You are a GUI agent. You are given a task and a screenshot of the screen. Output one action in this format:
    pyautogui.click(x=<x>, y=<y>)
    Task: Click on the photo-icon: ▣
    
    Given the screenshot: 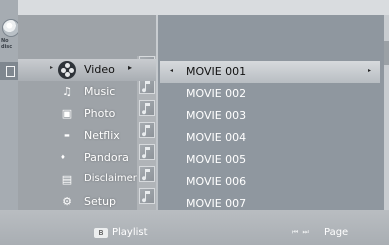 What is the action you would take?
    pyautogui.click(x=67, y=113)
    